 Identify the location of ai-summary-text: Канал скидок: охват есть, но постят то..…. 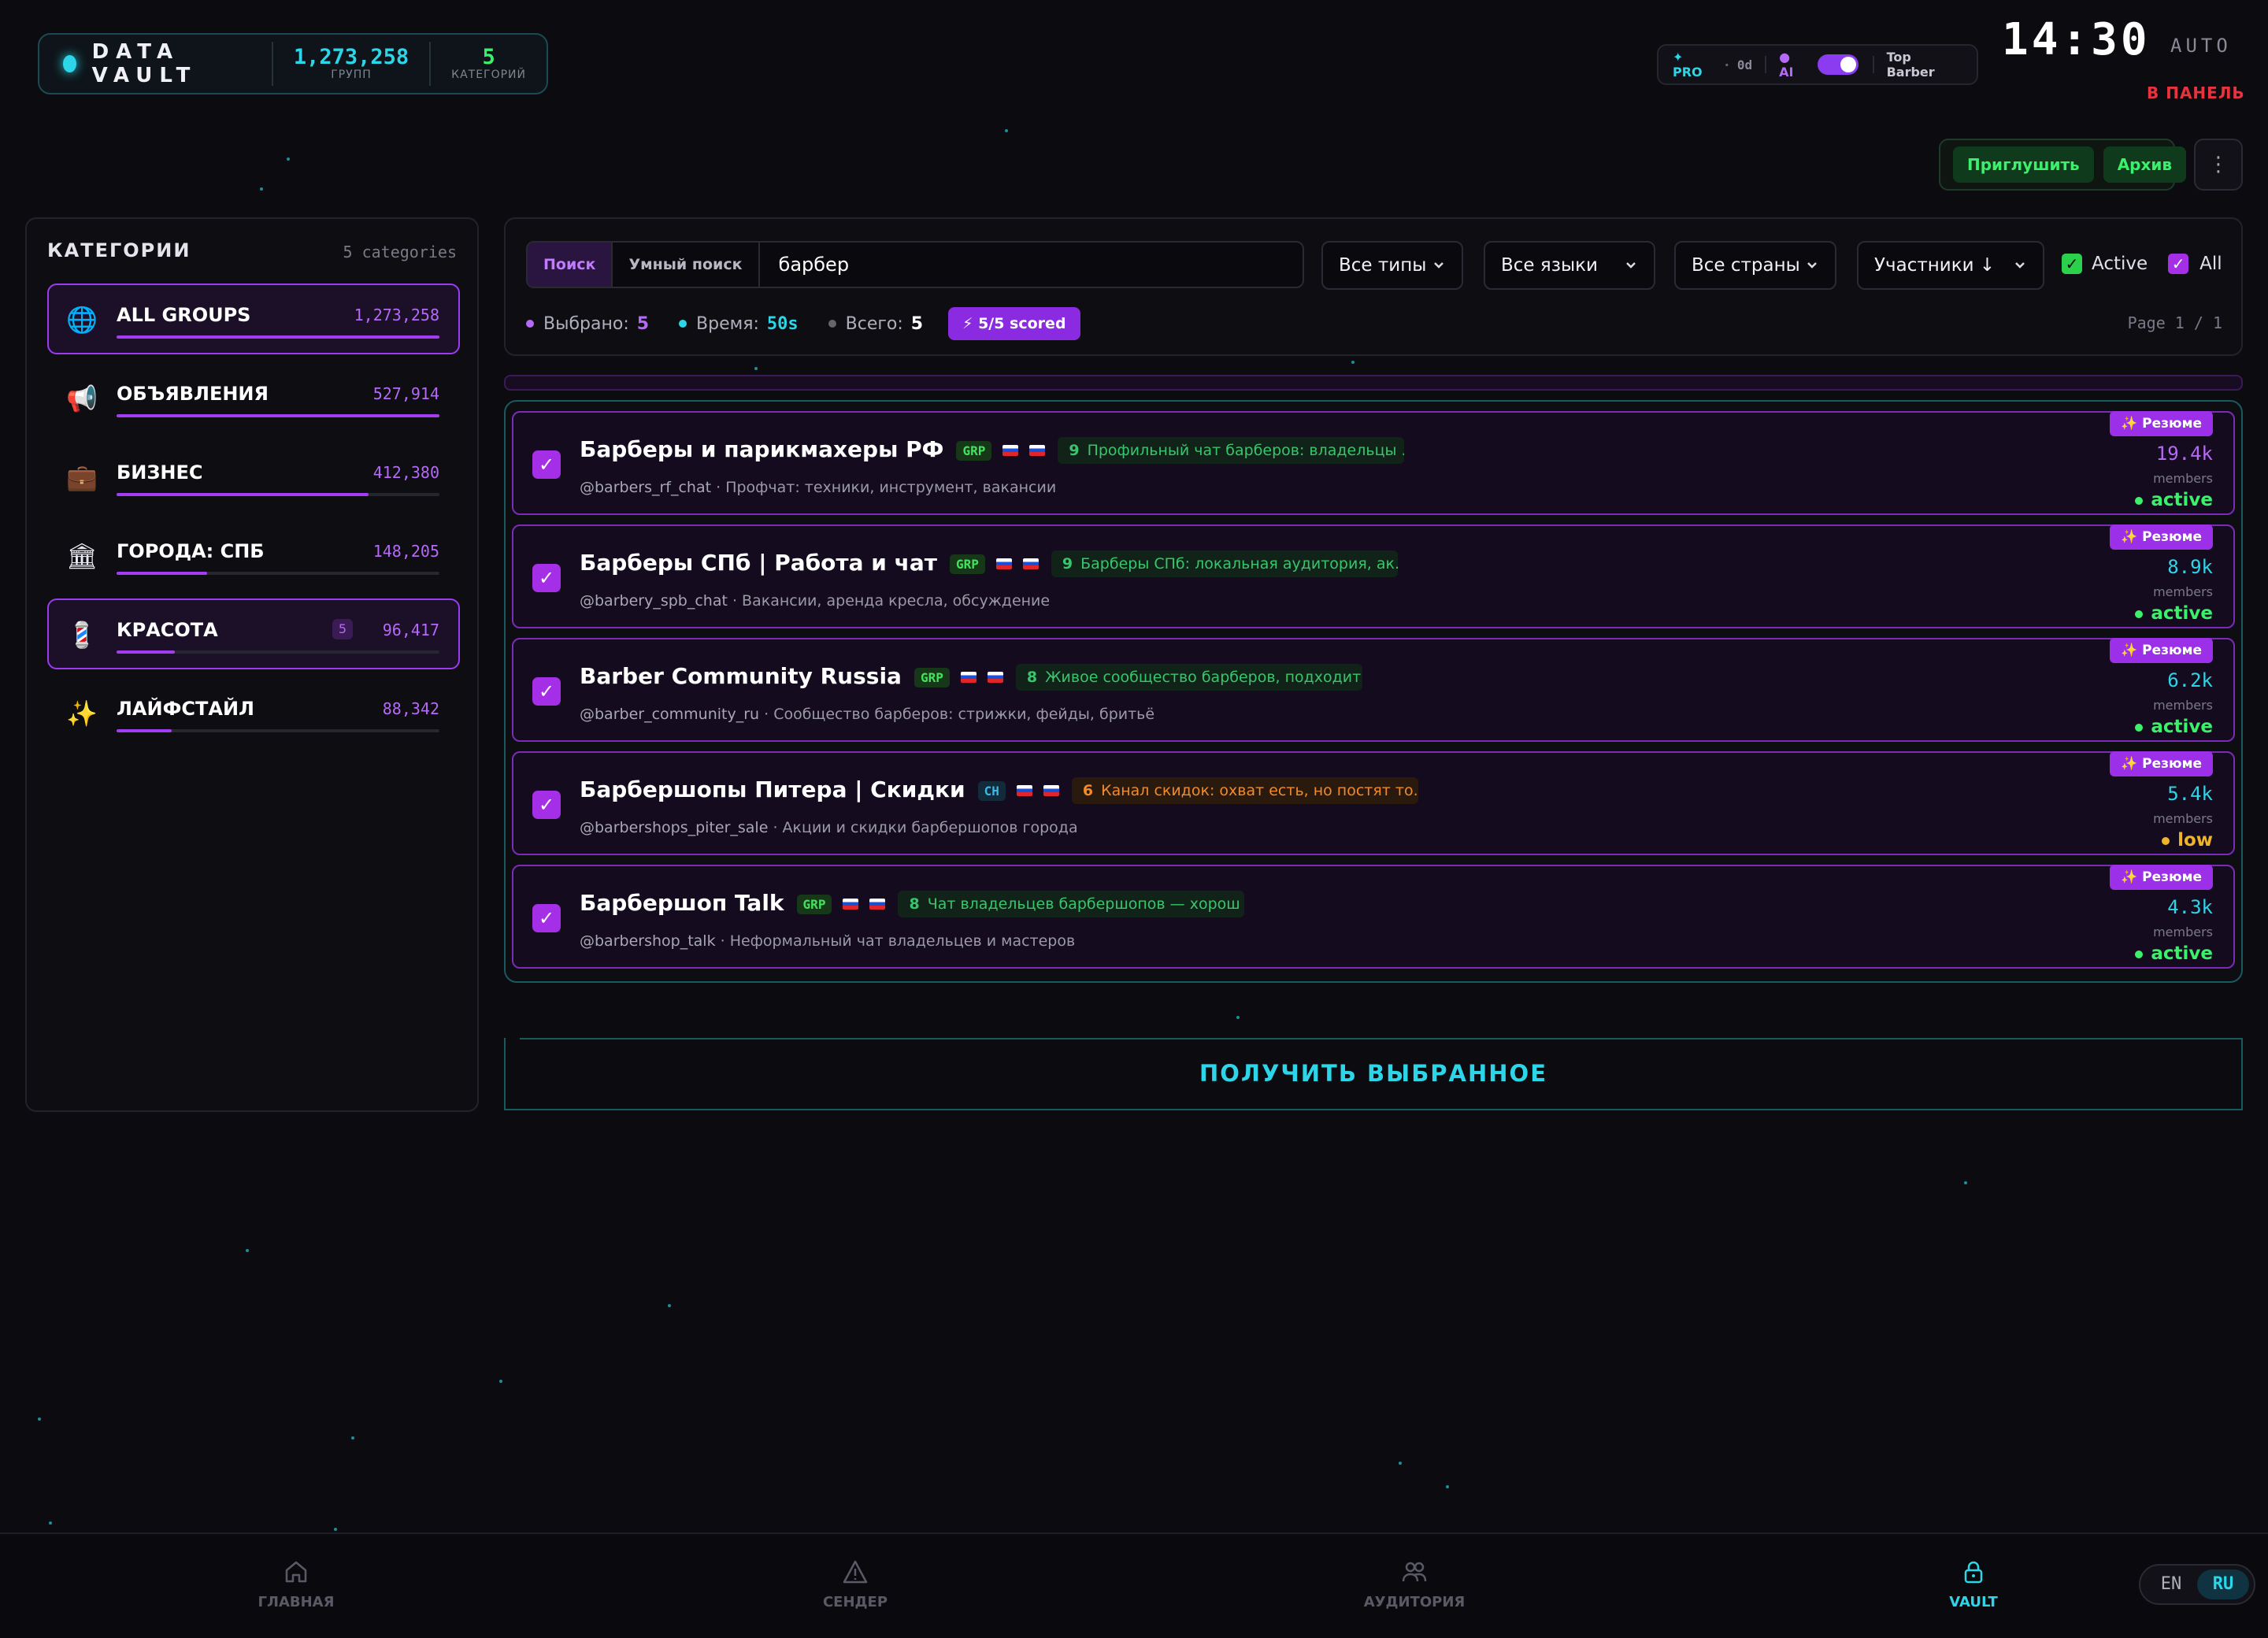
(1259, 790).